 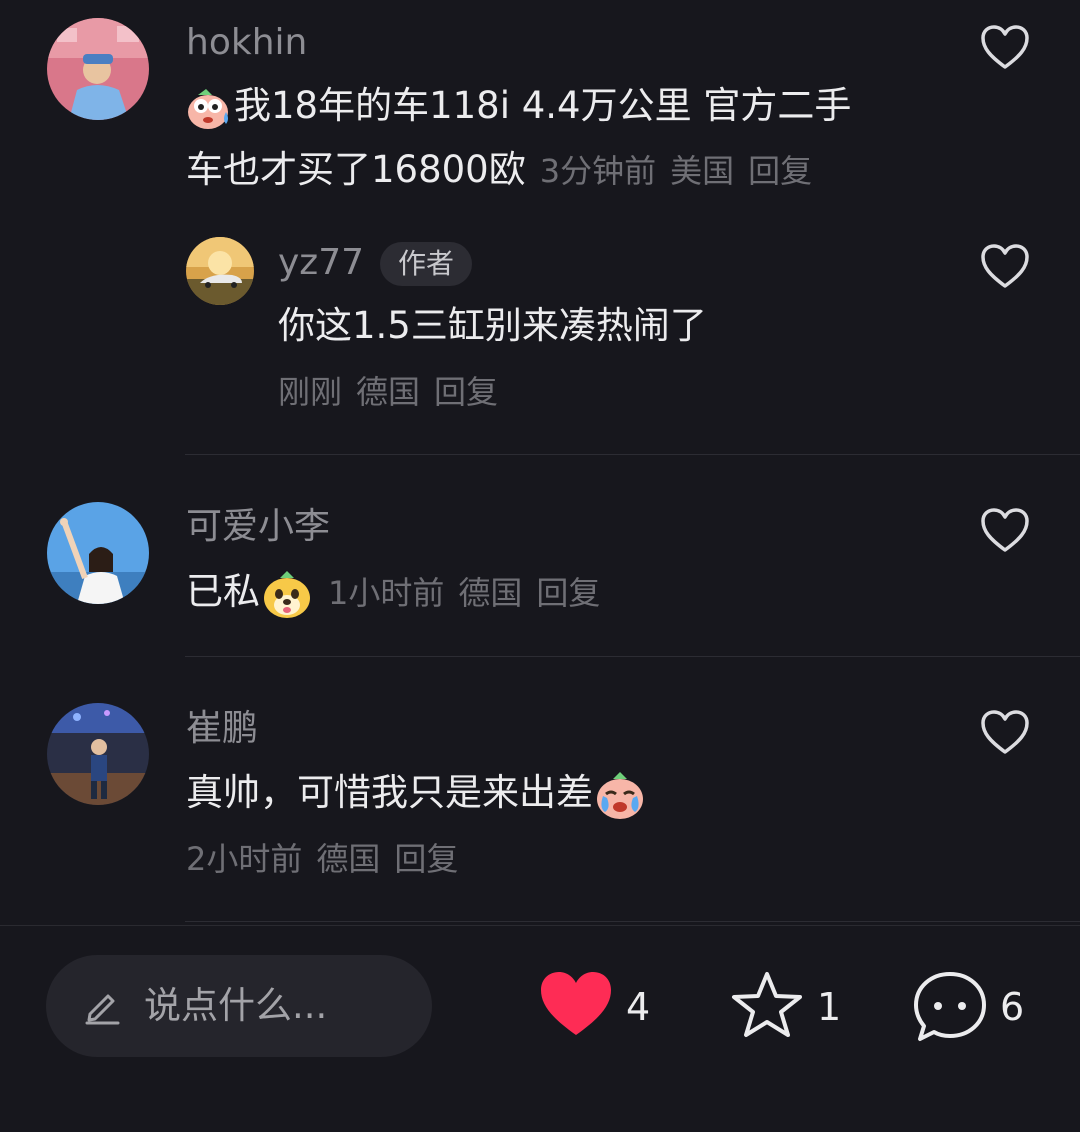 I want to click on comment-time: 1小时前, so click(x=386, y=593).